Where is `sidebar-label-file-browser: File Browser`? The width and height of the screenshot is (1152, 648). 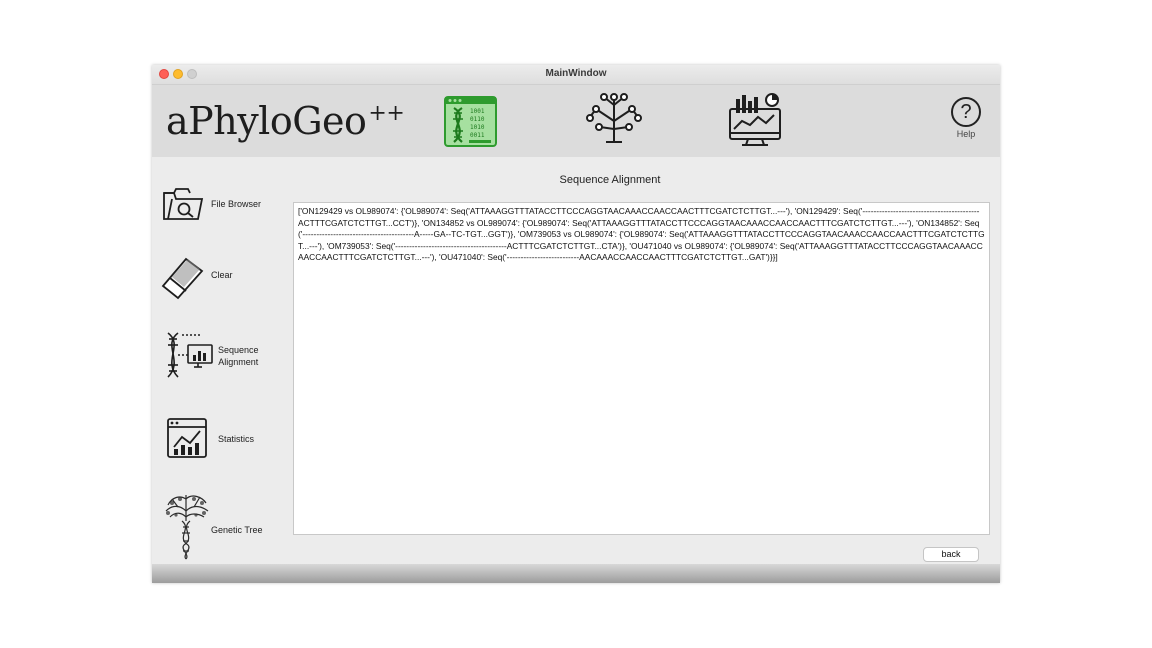 sidebar-label-file-browser: File Browser is located at coordinates (236, 204).